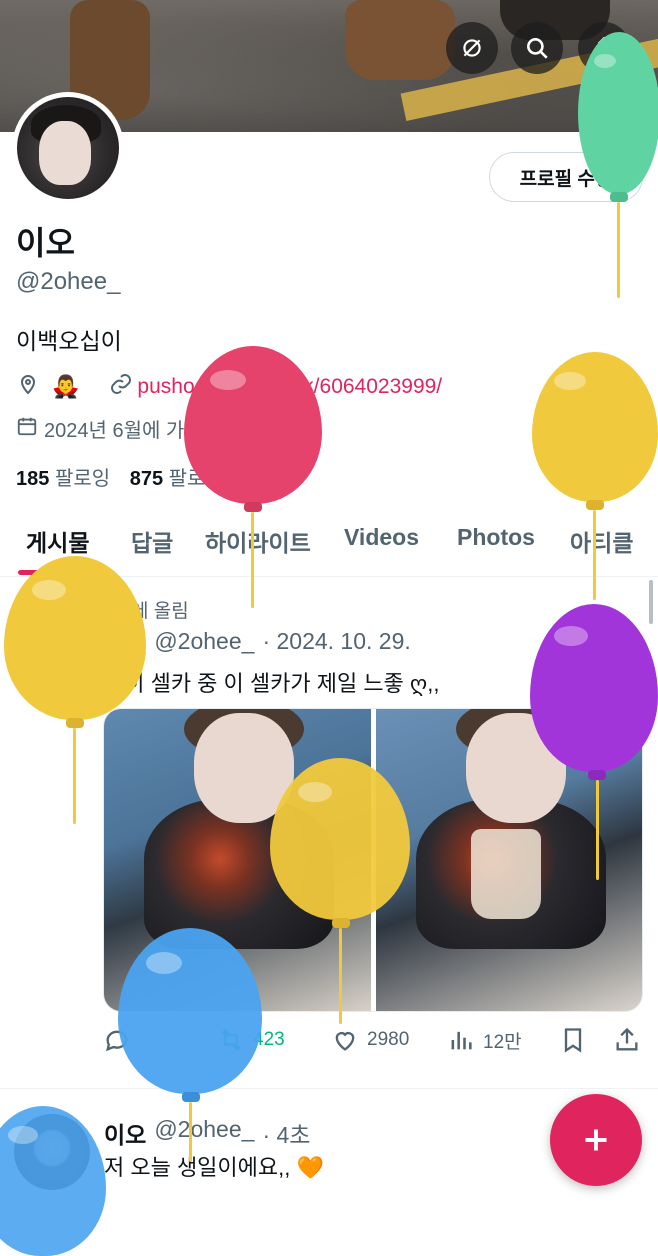 The image size is (658, 1256). Describe the element at coordinates (125, 1133) in the screenshot. I see `post2-author-name: 이오` at that location.